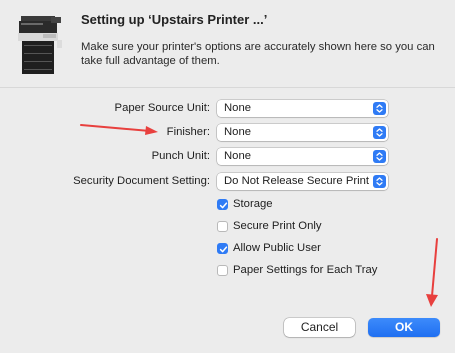  Describe the element at coordinates (302, 156) in the screenshot. I see `punch-unit-select: None` at that location.